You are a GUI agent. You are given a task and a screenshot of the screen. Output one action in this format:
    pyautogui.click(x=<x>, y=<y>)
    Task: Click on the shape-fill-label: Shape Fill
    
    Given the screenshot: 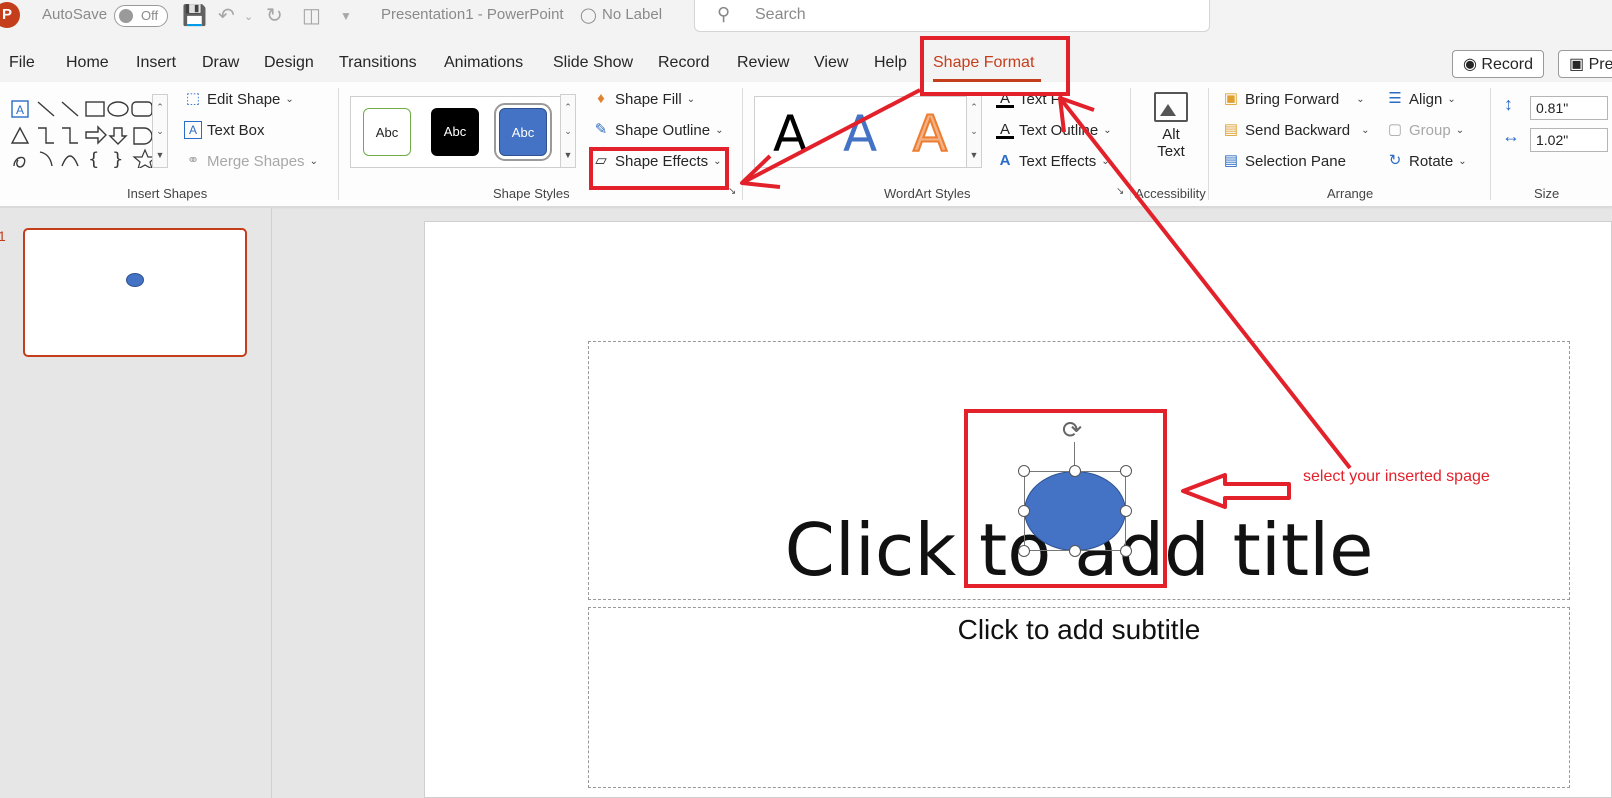 What is the action you would take?
    pyautogui.click(x=648, y=99)
    